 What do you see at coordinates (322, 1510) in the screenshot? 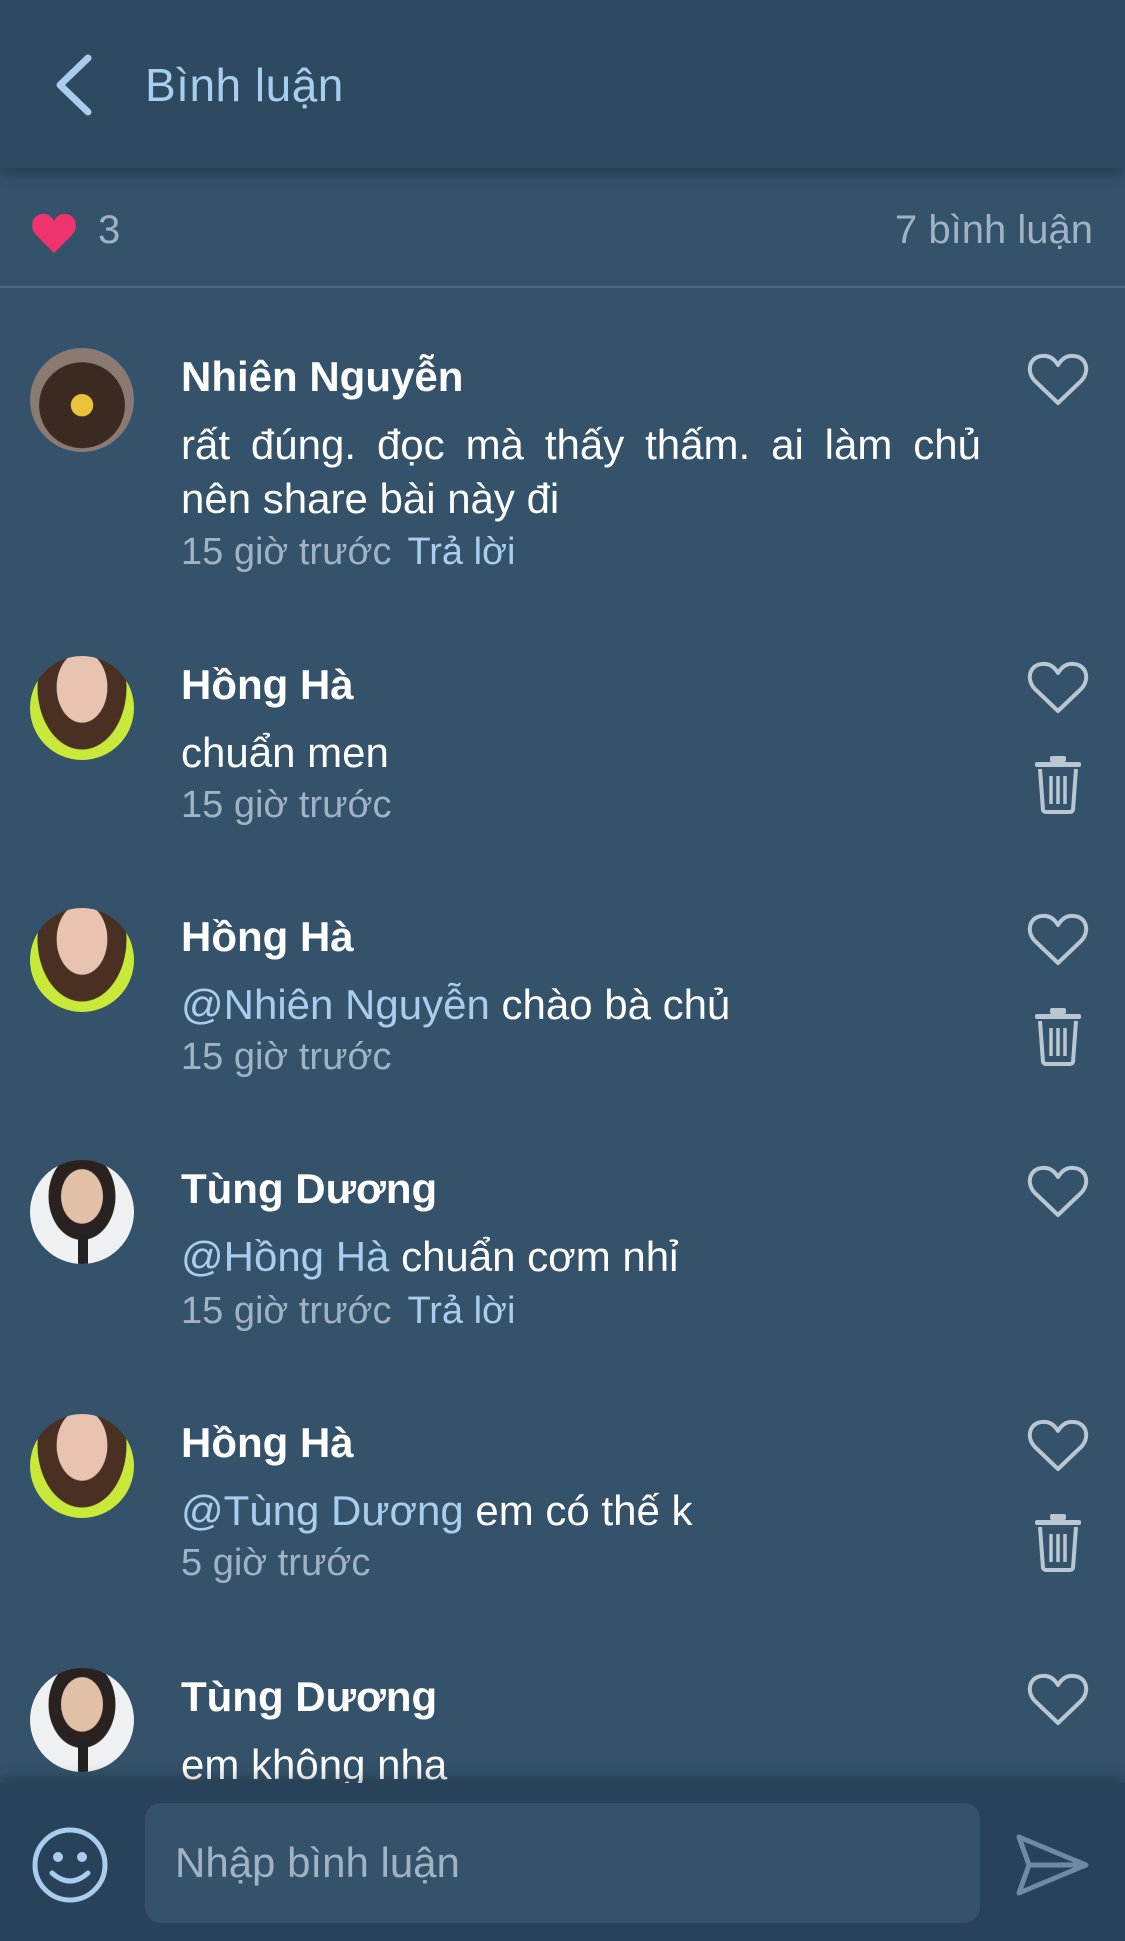
I see `mention-link: @Tùng Dương` at bounding box center [322, 1510].